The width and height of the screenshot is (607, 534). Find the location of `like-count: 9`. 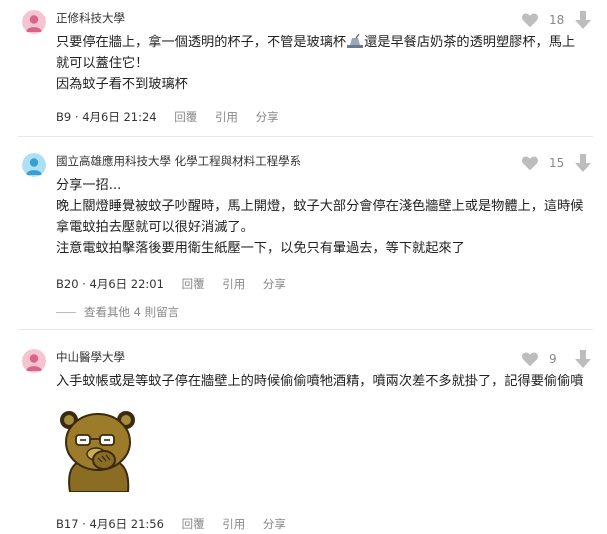

like-count: 9 is located at coordinates (553, 359).